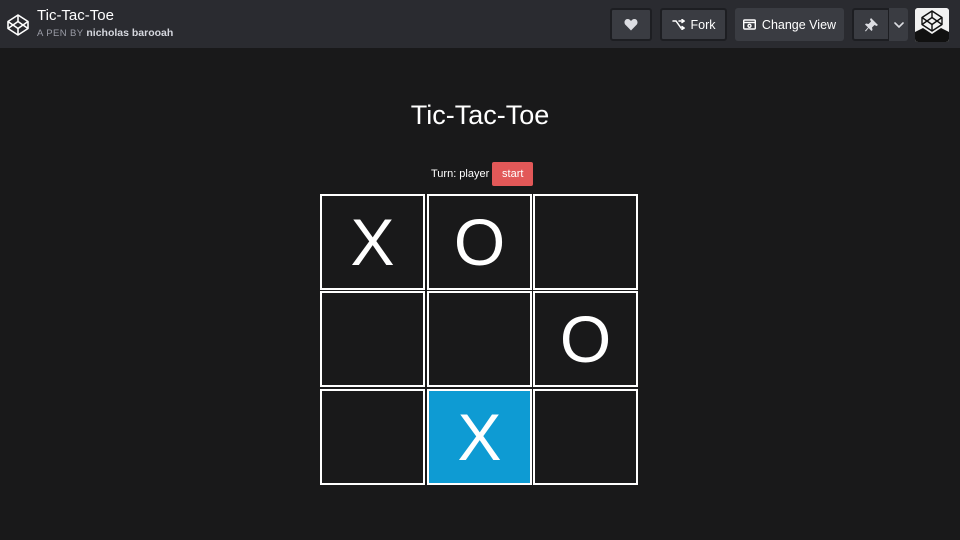  I want to click on game-title: Tic-Tac-Toe, so click(480, 115).